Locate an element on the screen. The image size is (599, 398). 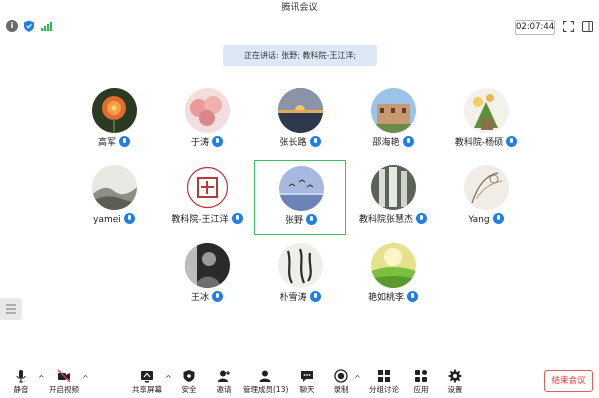
share-screen-button: 共享屏幕 is located at coordinates (147, 382).